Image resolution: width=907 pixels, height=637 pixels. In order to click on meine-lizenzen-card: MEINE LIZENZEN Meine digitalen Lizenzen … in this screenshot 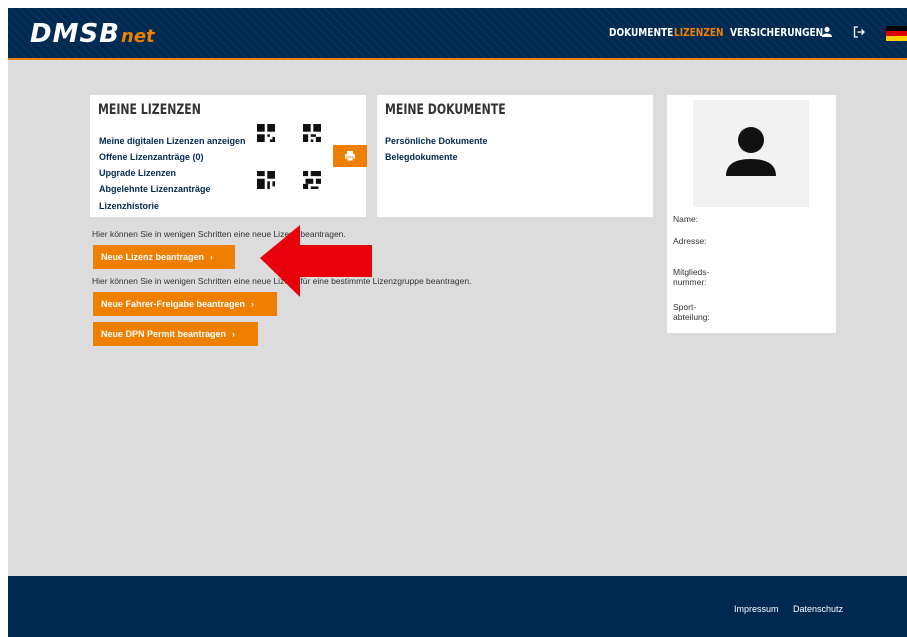, I will do `click(228, 156)`.